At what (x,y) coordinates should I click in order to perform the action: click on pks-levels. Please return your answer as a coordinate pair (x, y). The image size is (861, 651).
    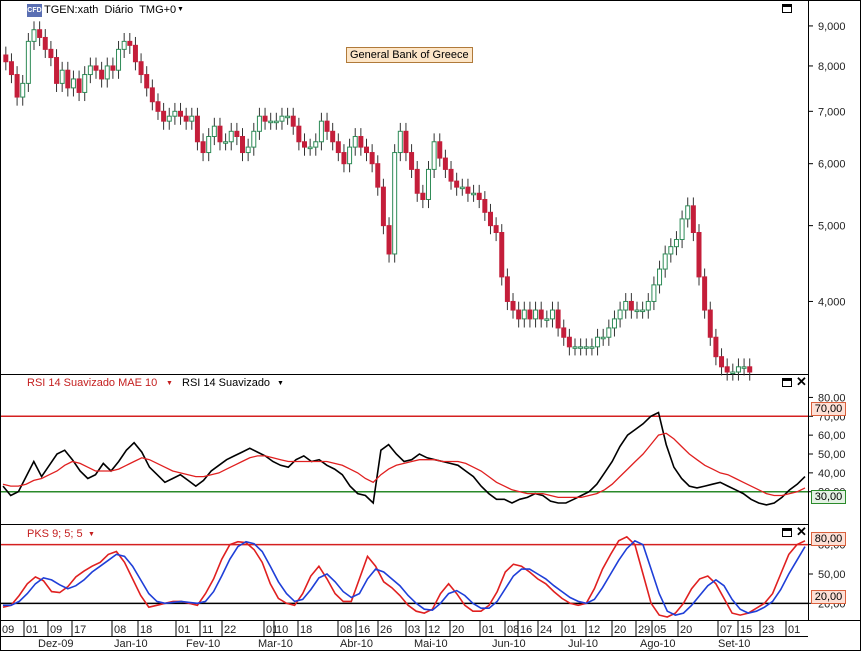
    Looking at the image, I should click on (404, 574).